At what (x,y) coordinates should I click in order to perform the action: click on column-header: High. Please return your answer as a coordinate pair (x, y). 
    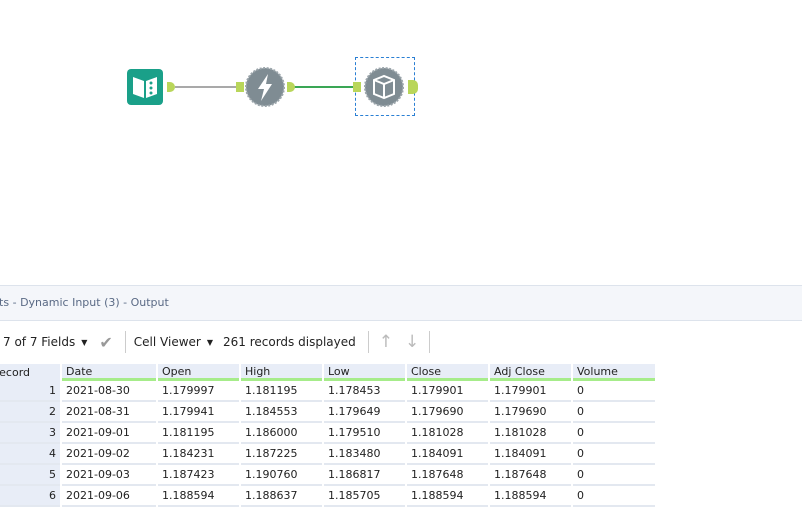
    Looking at the image, I should click on (281, 372).